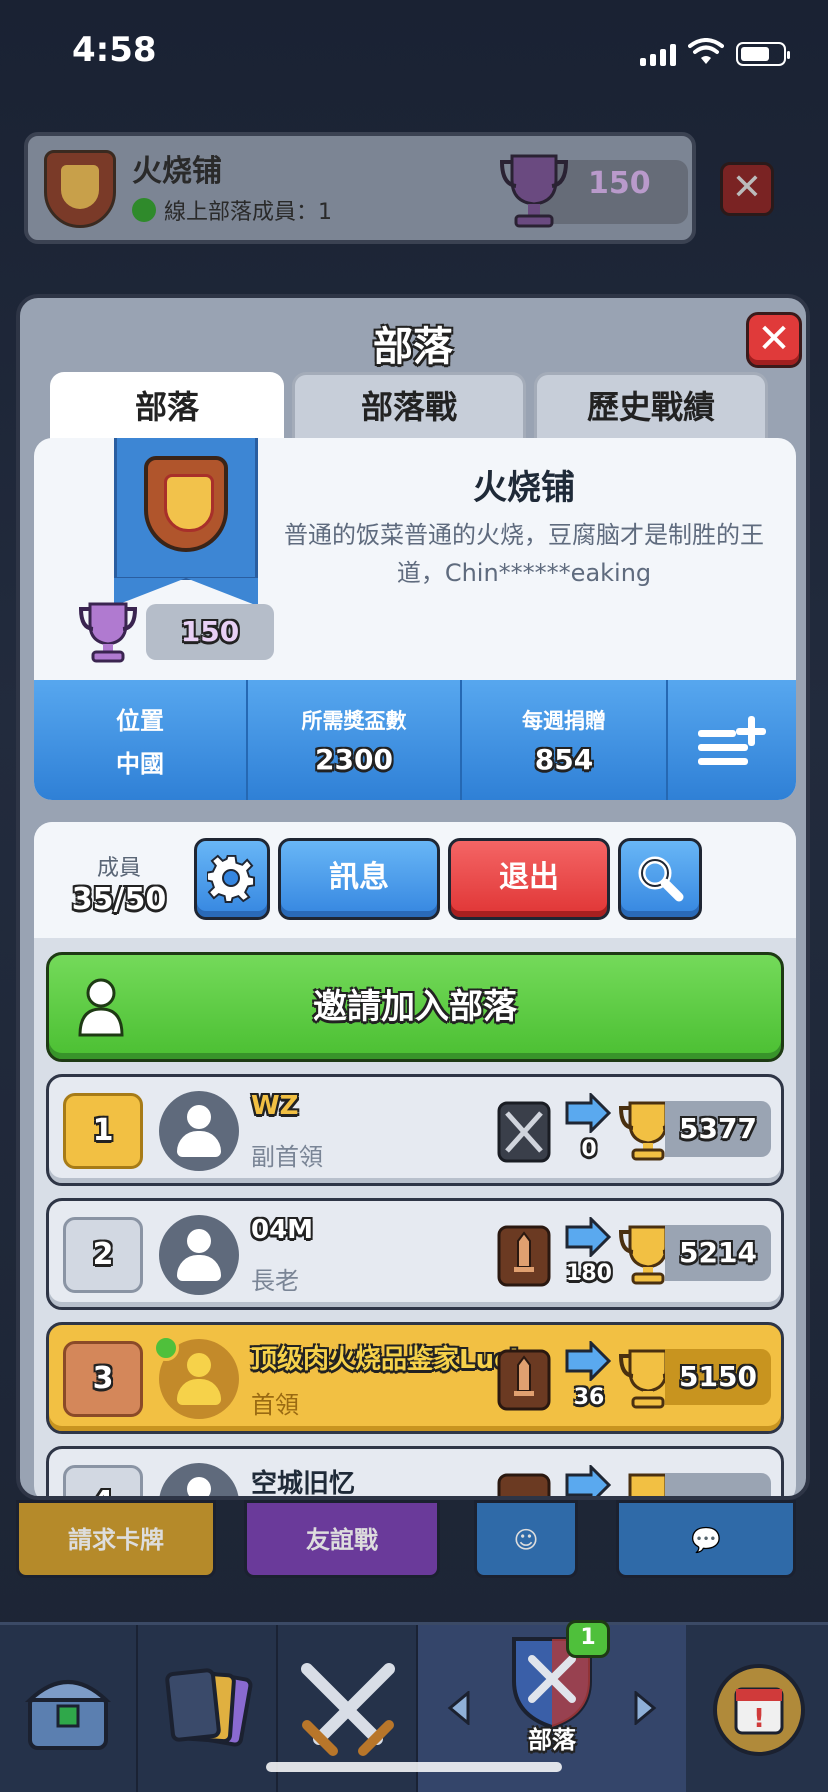  I want to click on member-role: 長老, so click(275, 1281).